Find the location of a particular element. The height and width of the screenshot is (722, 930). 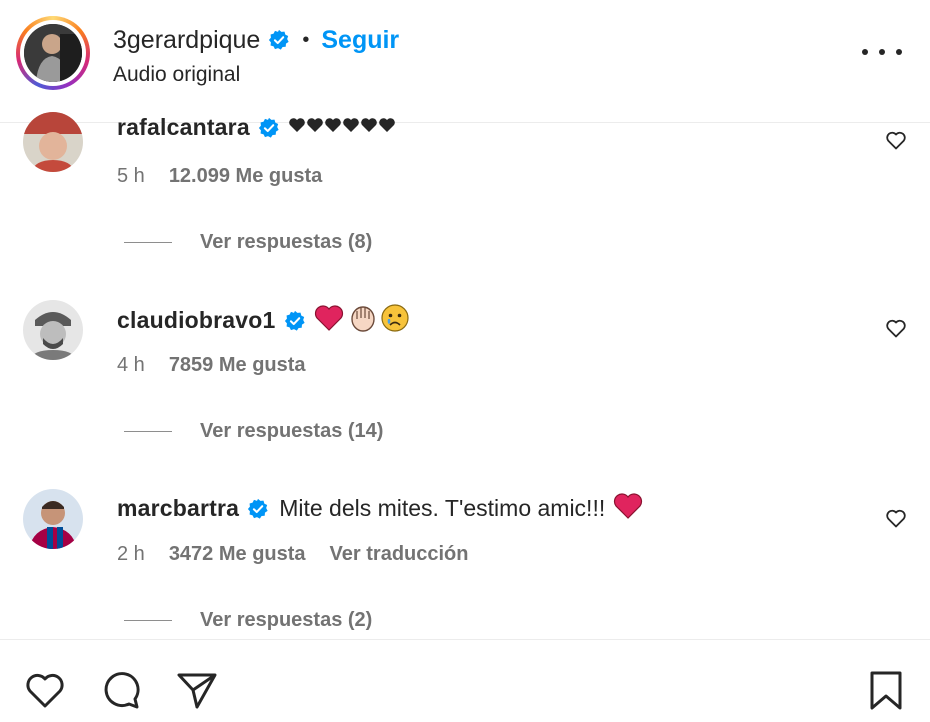

avatar-photo is located at coordinates (53, 53).